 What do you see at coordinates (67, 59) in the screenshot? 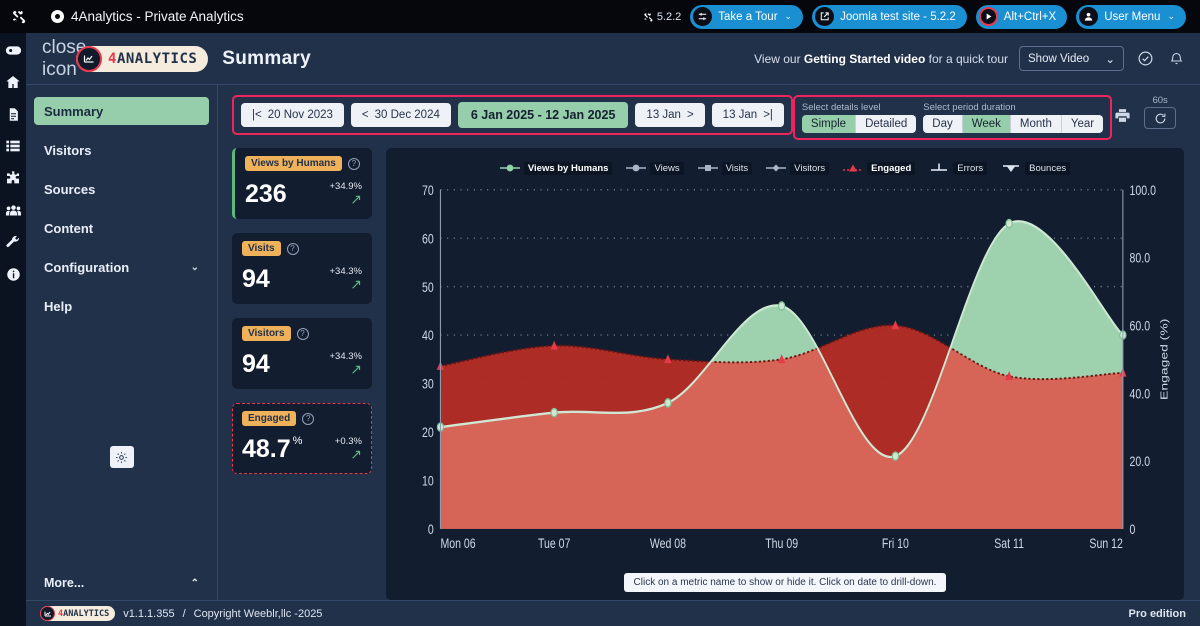
I see `close-icon: close-icon` at bounding box center [67, 59].